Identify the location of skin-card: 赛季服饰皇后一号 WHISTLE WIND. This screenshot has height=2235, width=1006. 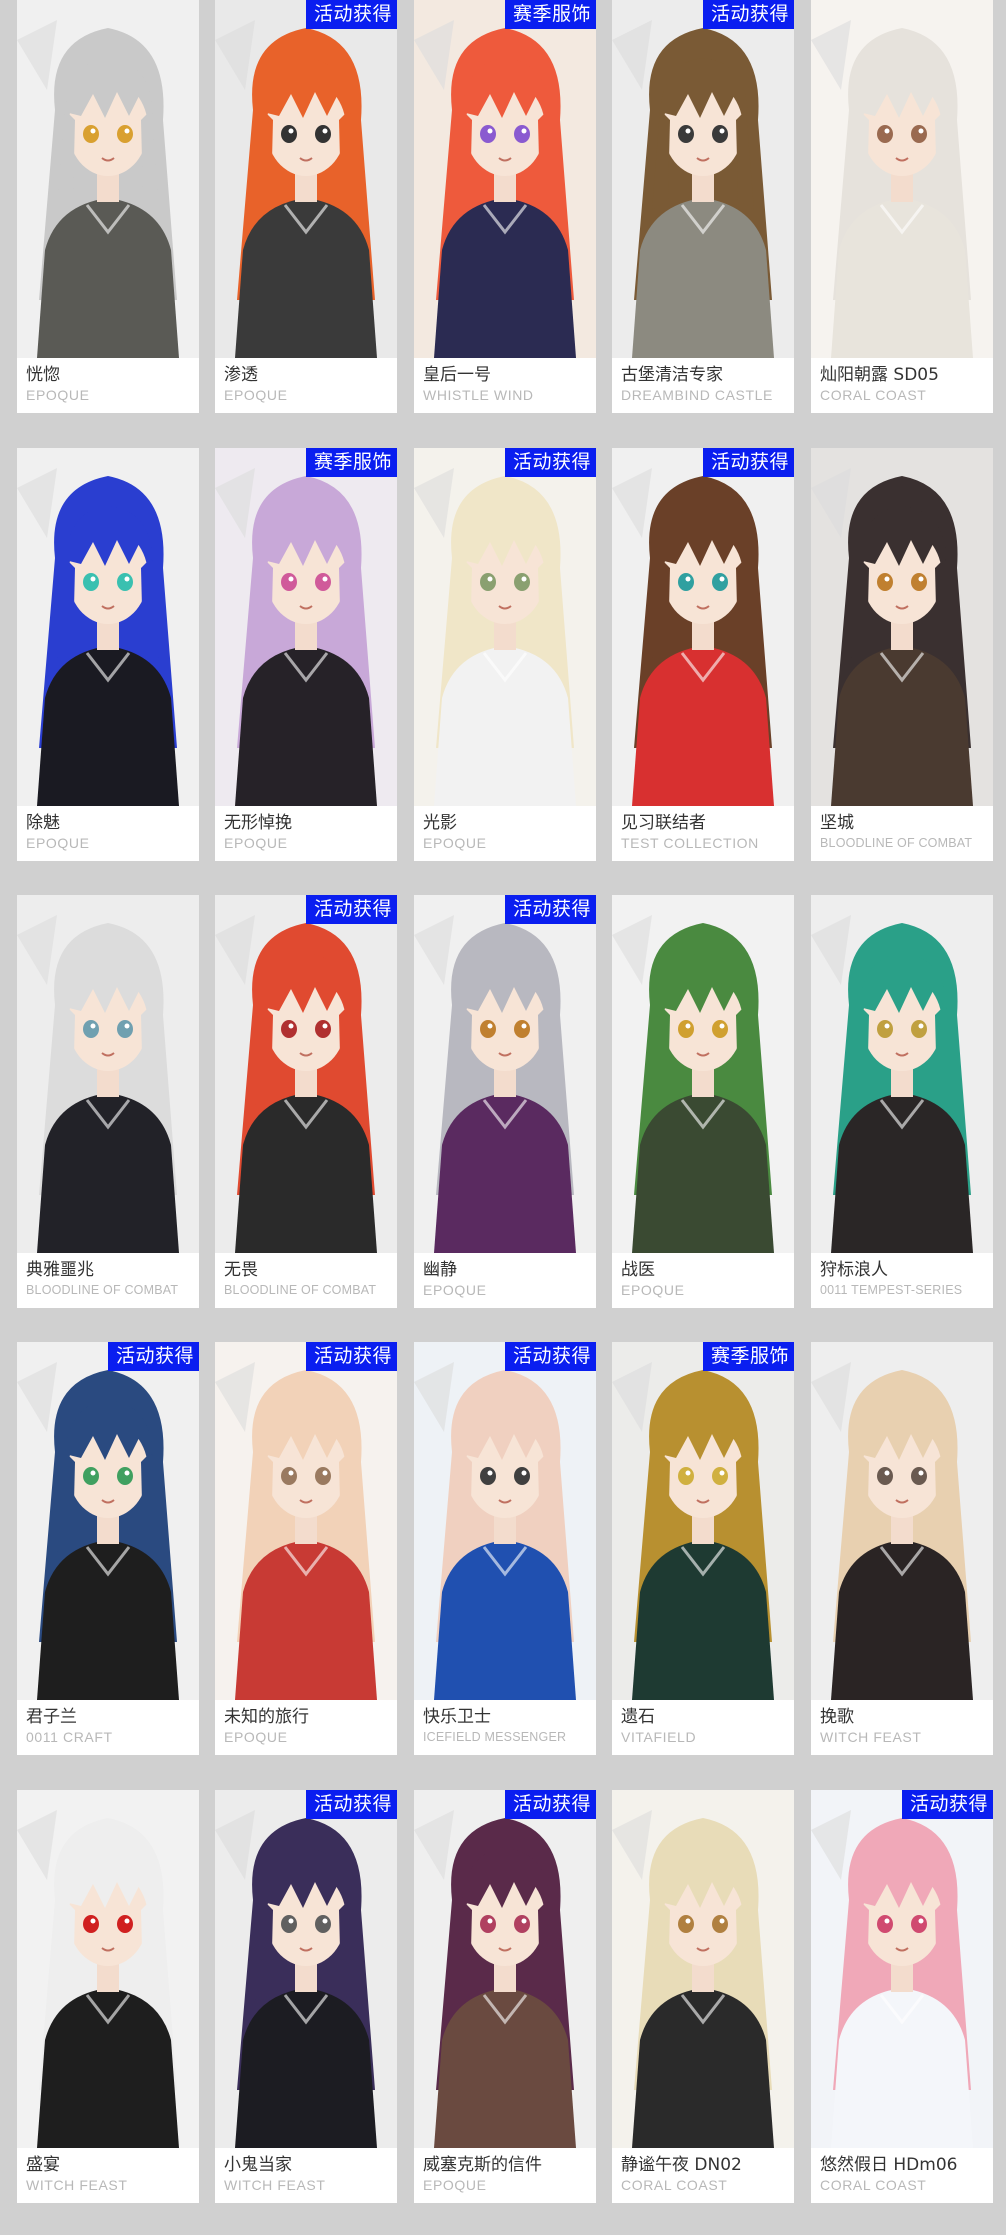
(505, 206).